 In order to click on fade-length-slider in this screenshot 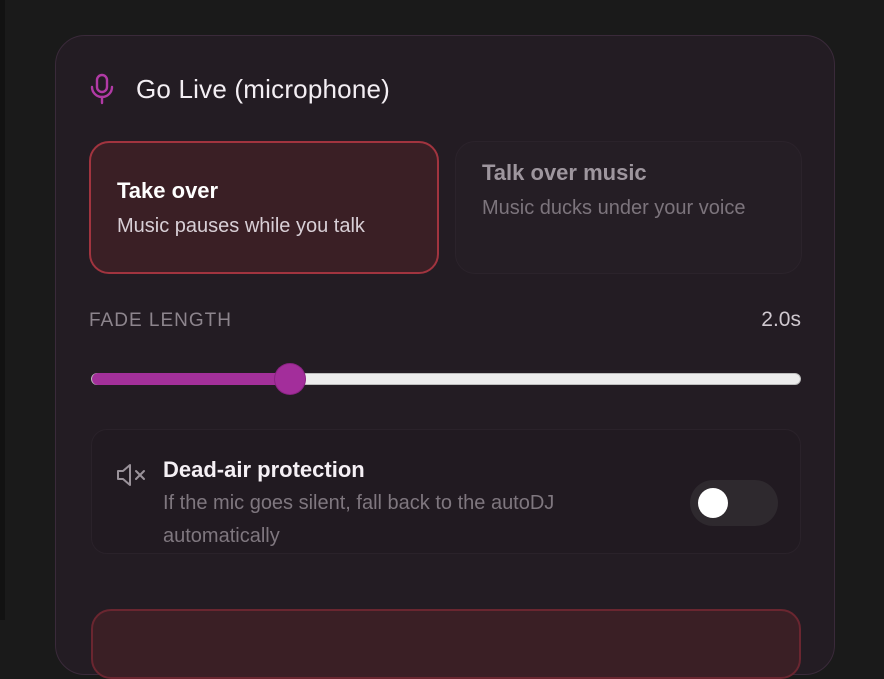, I will do `click(446, 379)`.